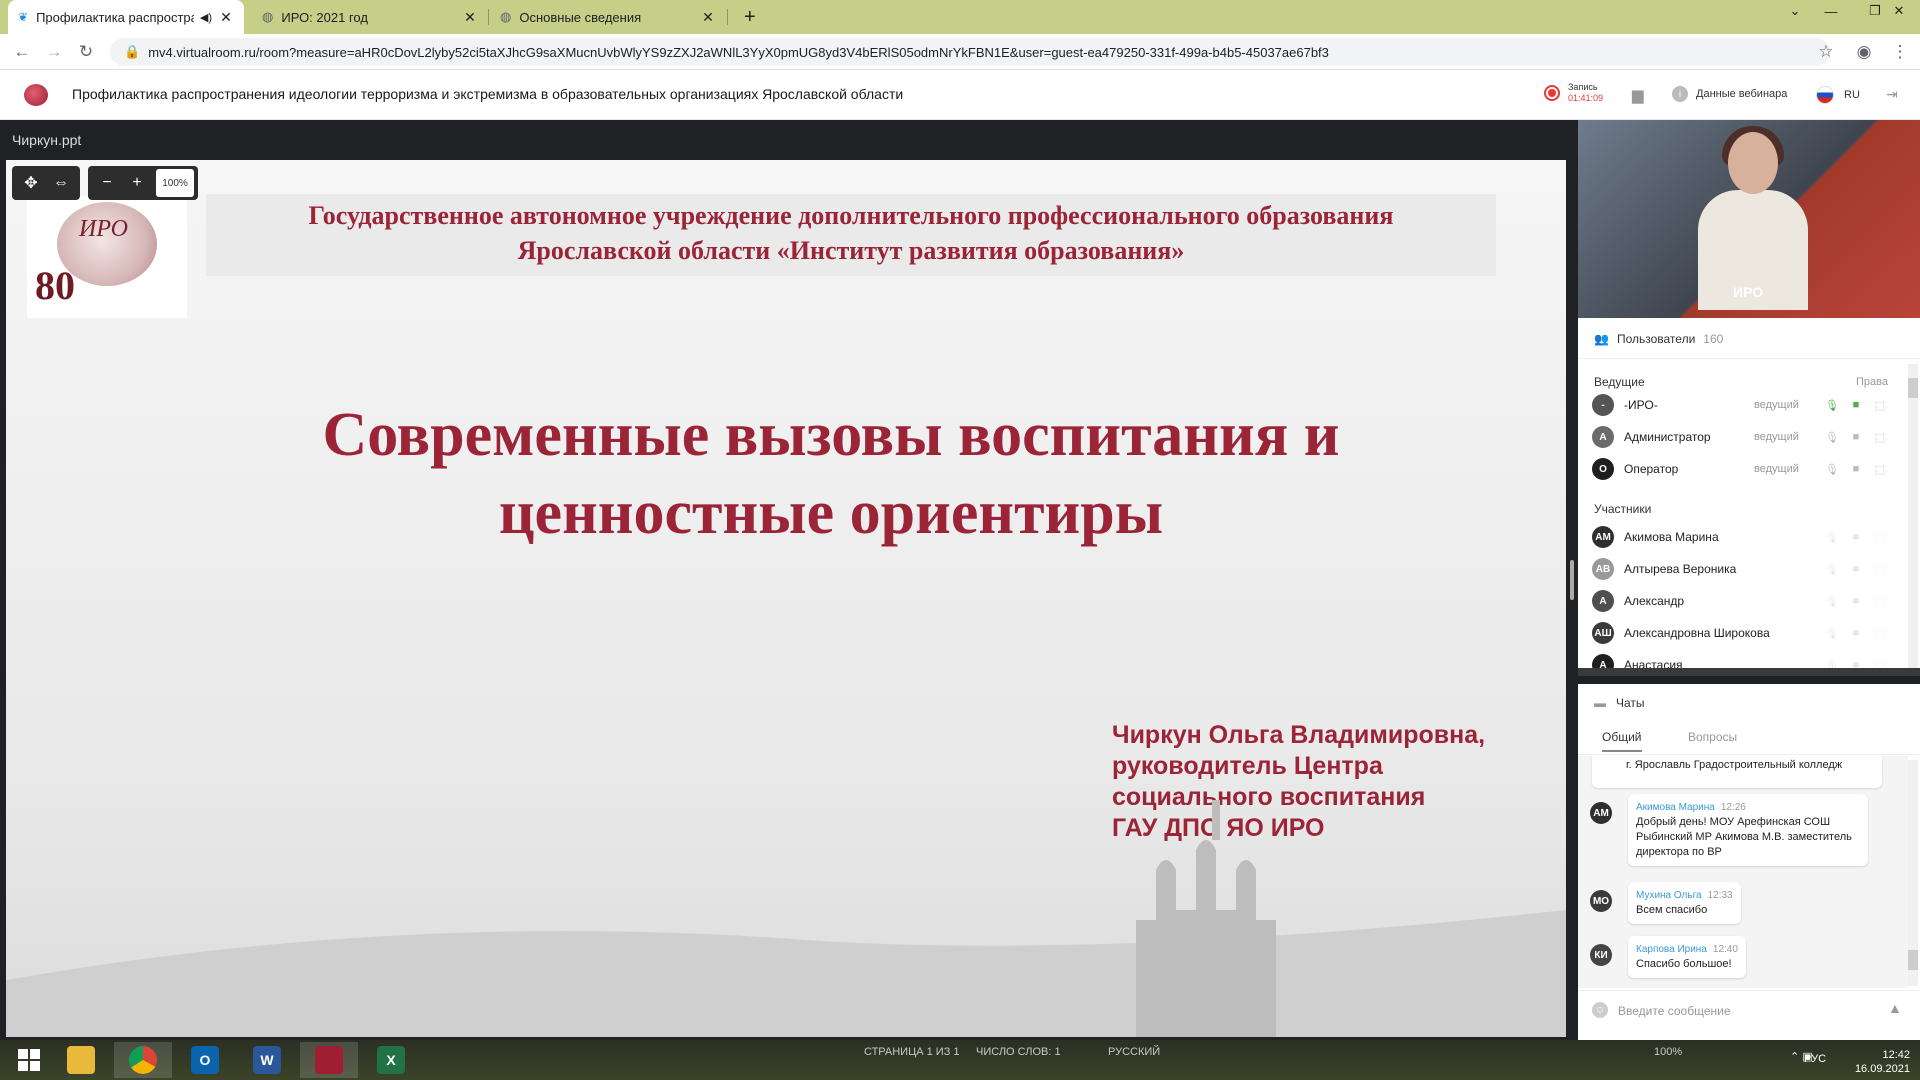  I want to click on avatar: АМ, so click(1601, 813).